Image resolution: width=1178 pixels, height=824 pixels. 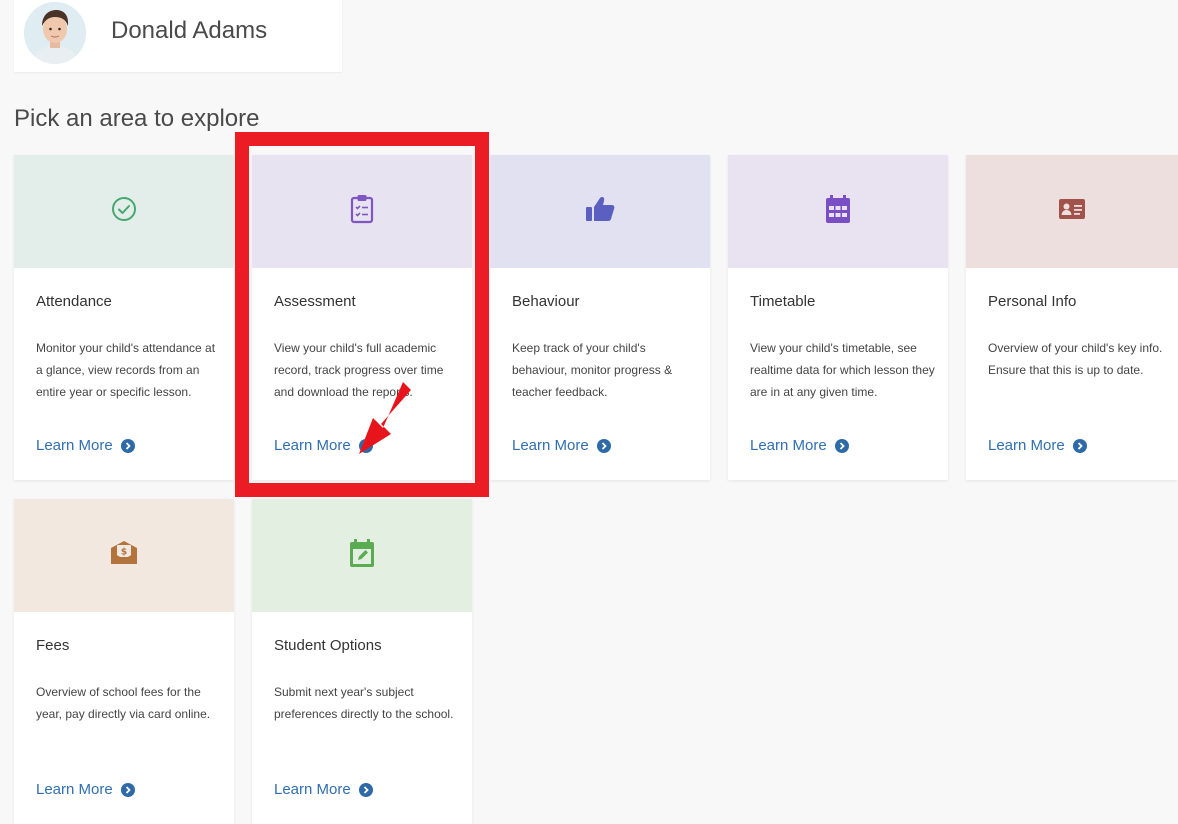 I want to click on tile-title: Fees, so click(x=53, y=645).